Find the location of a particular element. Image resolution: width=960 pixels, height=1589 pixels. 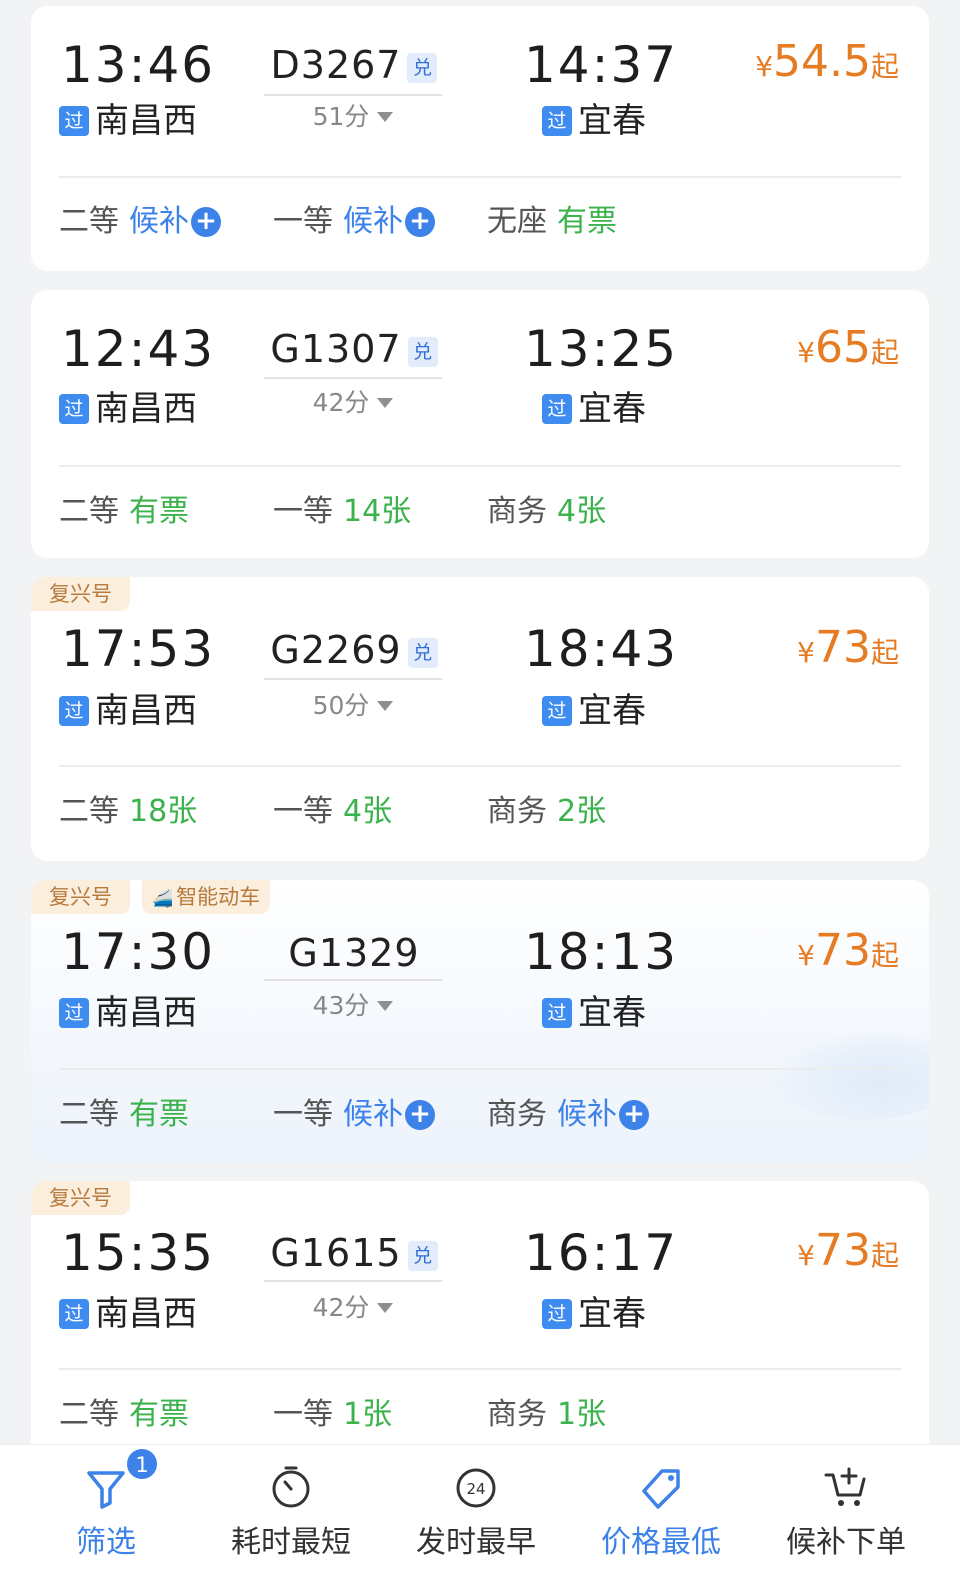

exchange-badge: 兑 is located at coordinates (422, 352).